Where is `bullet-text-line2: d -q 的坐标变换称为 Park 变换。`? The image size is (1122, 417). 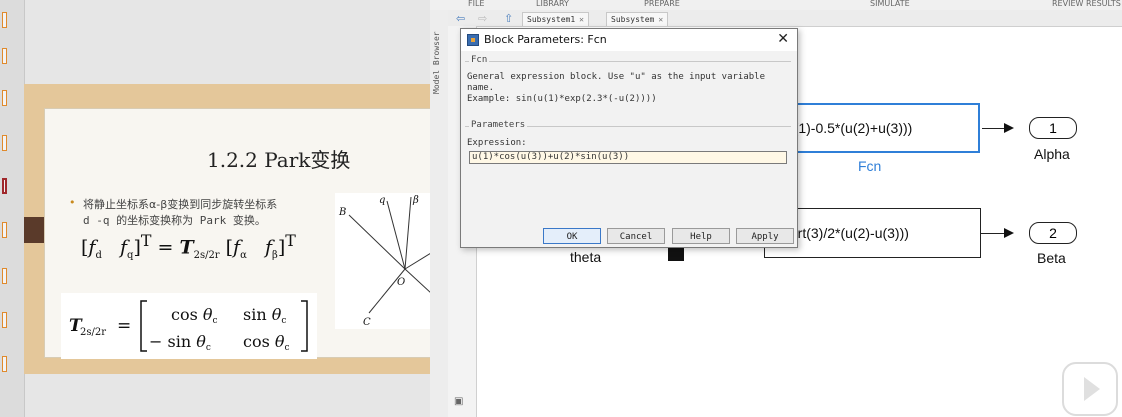
bullet-text-line2: d -q 的坐标变换称为 Park 变换。 is located at coordinates (174, 220).